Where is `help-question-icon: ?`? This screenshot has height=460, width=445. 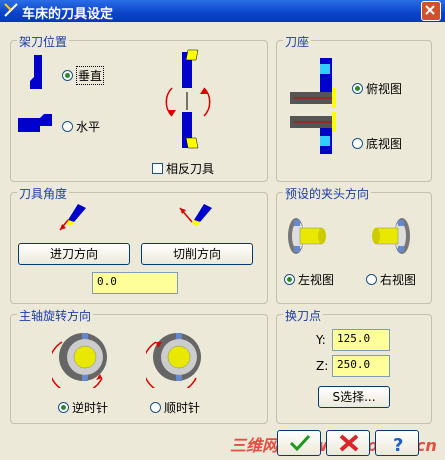 help-question-icon: ? is located at coordinates (398, 444).